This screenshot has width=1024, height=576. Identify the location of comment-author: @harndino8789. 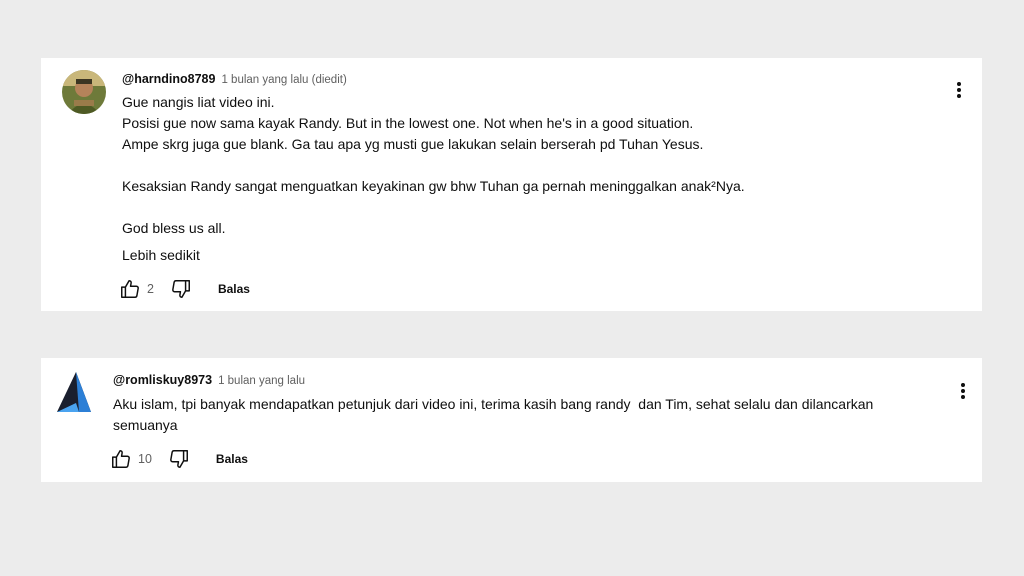
(168, 79).